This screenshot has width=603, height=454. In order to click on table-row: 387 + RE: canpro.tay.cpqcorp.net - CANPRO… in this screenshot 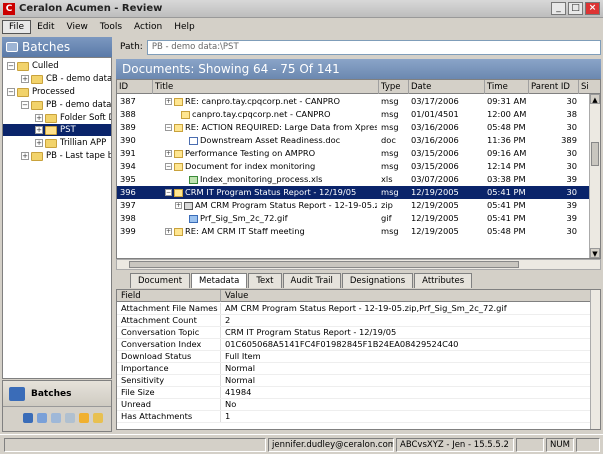, I will do `click(353, 101)`.